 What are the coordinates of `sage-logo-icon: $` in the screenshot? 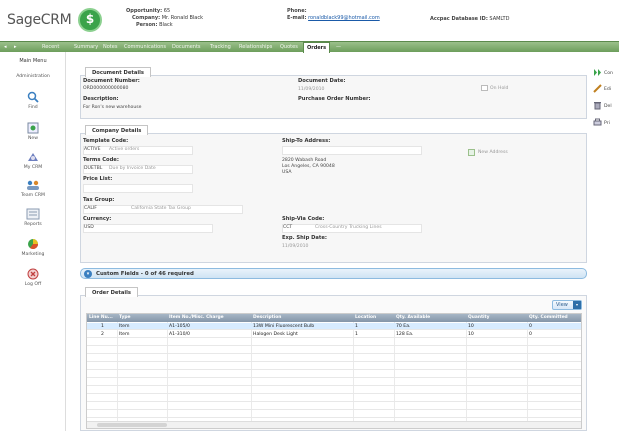 It's located at (90, 20).